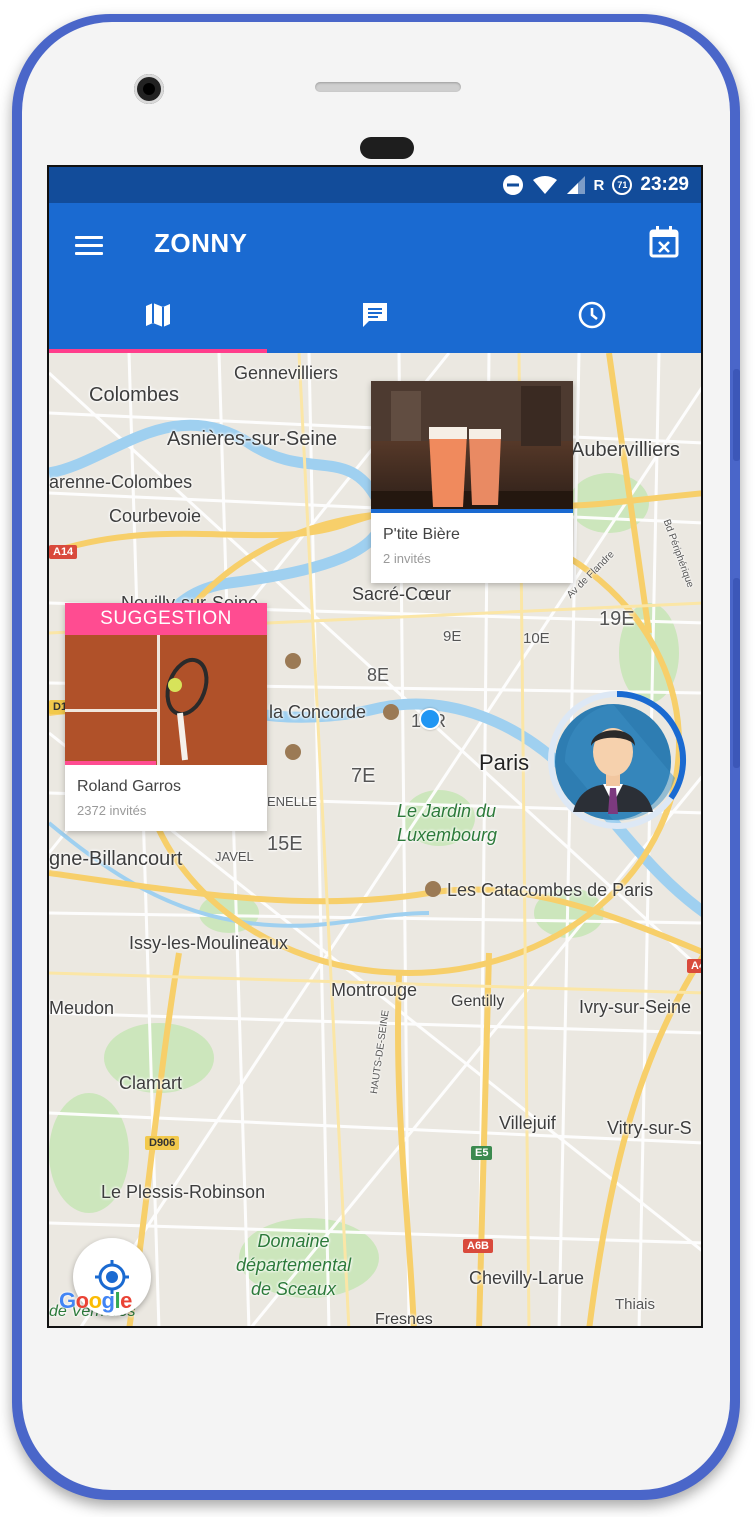 The width and height of the screenshot is (755, 1517). What do you see at coordinates (387, 148) in the screenshot?
I see `proximity-sensor` at bounding box center [387, 148].